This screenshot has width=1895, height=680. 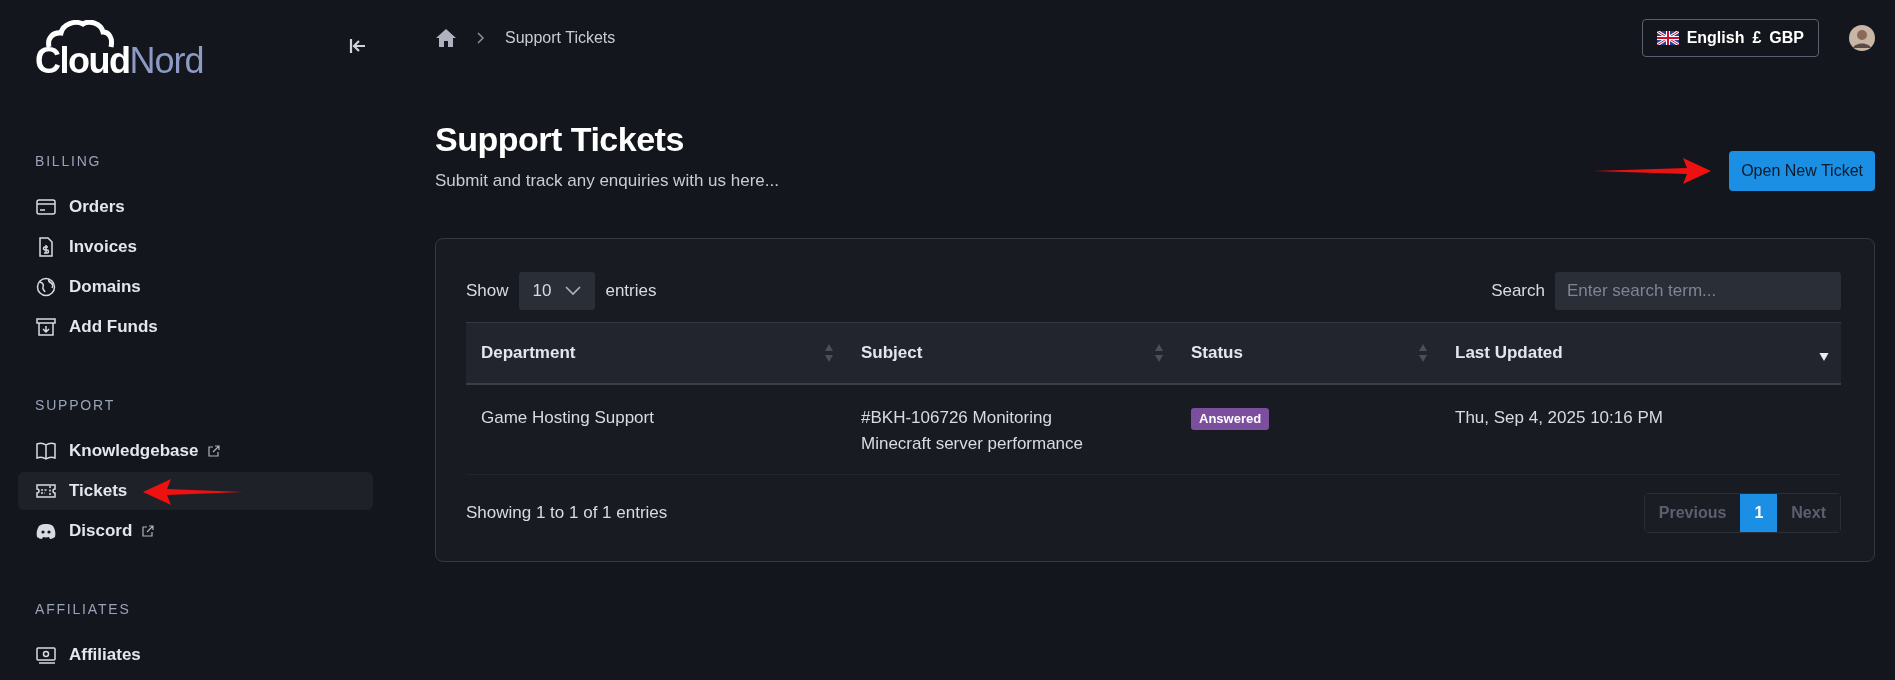 I want to click on flag-icon, so click(x=1667, y=38).